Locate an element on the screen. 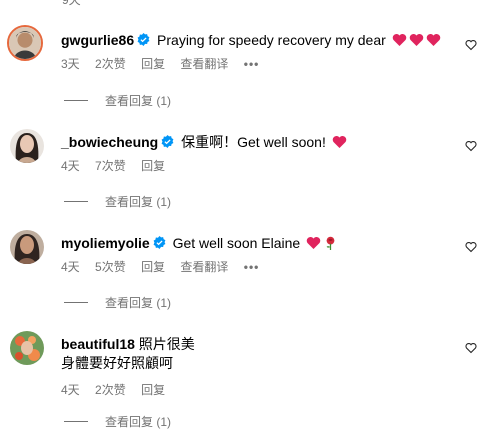 Image resolution: width=487 pixels, height=432 pixels. comment-username: myoliemyolie is located at coordinates (105, 243).